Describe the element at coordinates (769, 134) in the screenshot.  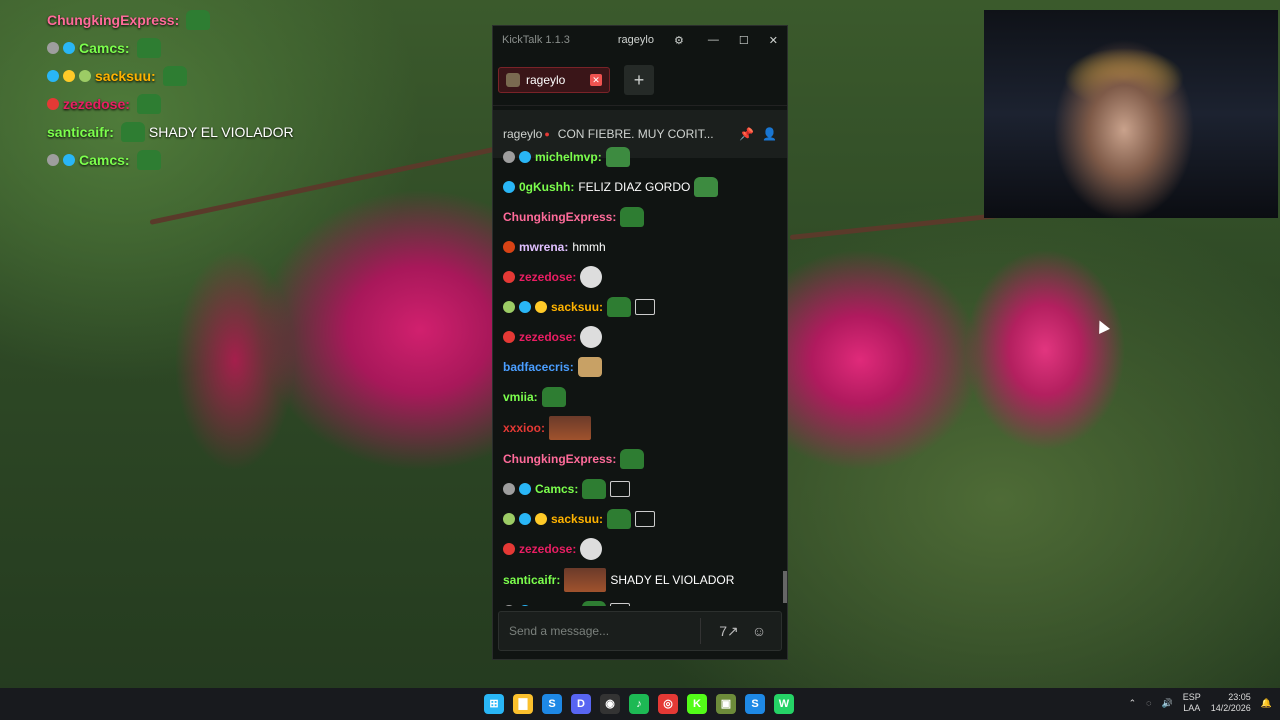
I see `user-icon: 👤` at that location.